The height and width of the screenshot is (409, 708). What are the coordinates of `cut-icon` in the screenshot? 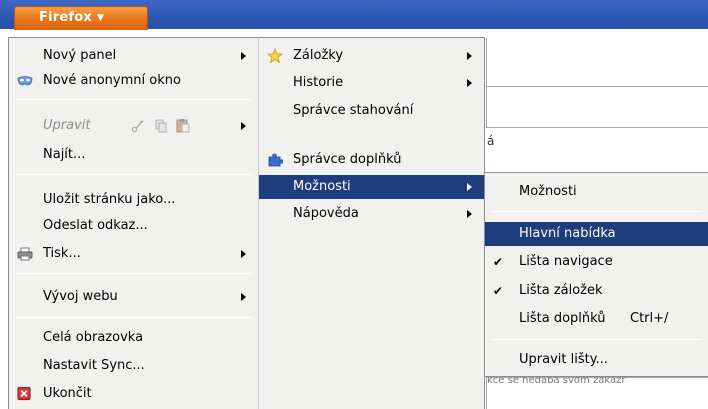 It's located at (137, 126).